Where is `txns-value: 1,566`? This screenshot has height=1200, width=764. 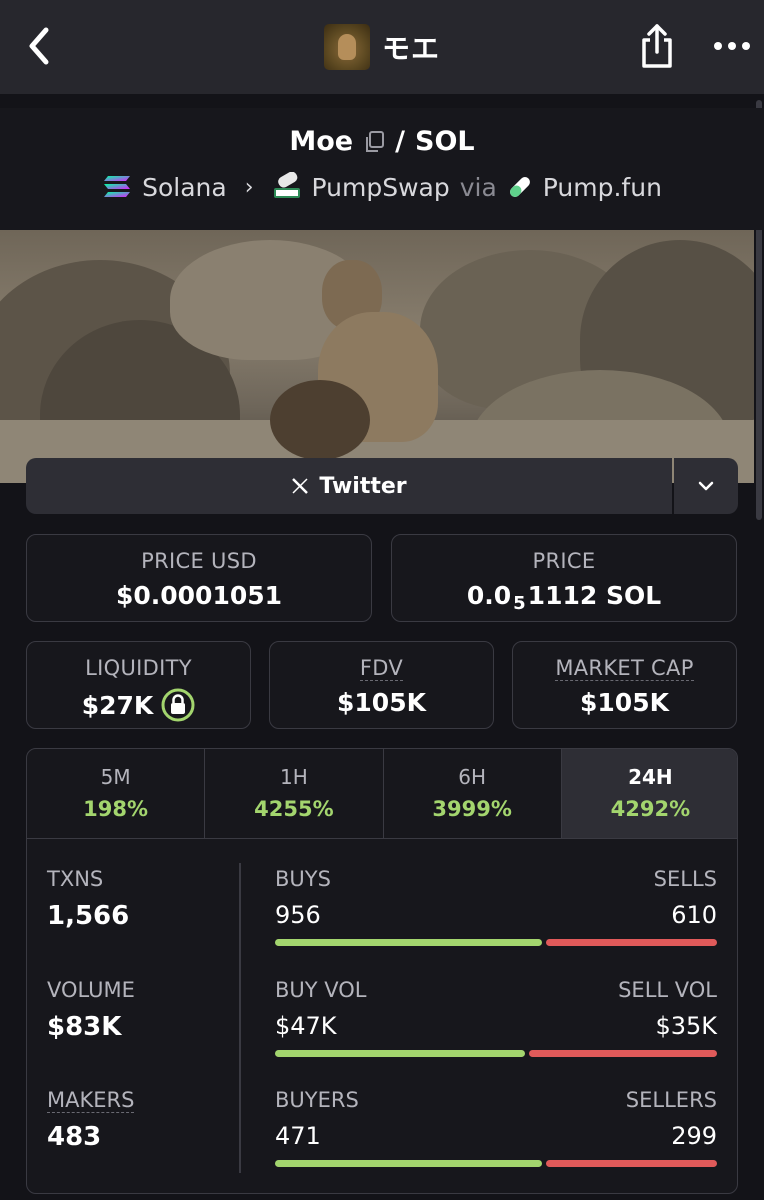 txns-value: 1,566 is located at coordinates (88, 916).